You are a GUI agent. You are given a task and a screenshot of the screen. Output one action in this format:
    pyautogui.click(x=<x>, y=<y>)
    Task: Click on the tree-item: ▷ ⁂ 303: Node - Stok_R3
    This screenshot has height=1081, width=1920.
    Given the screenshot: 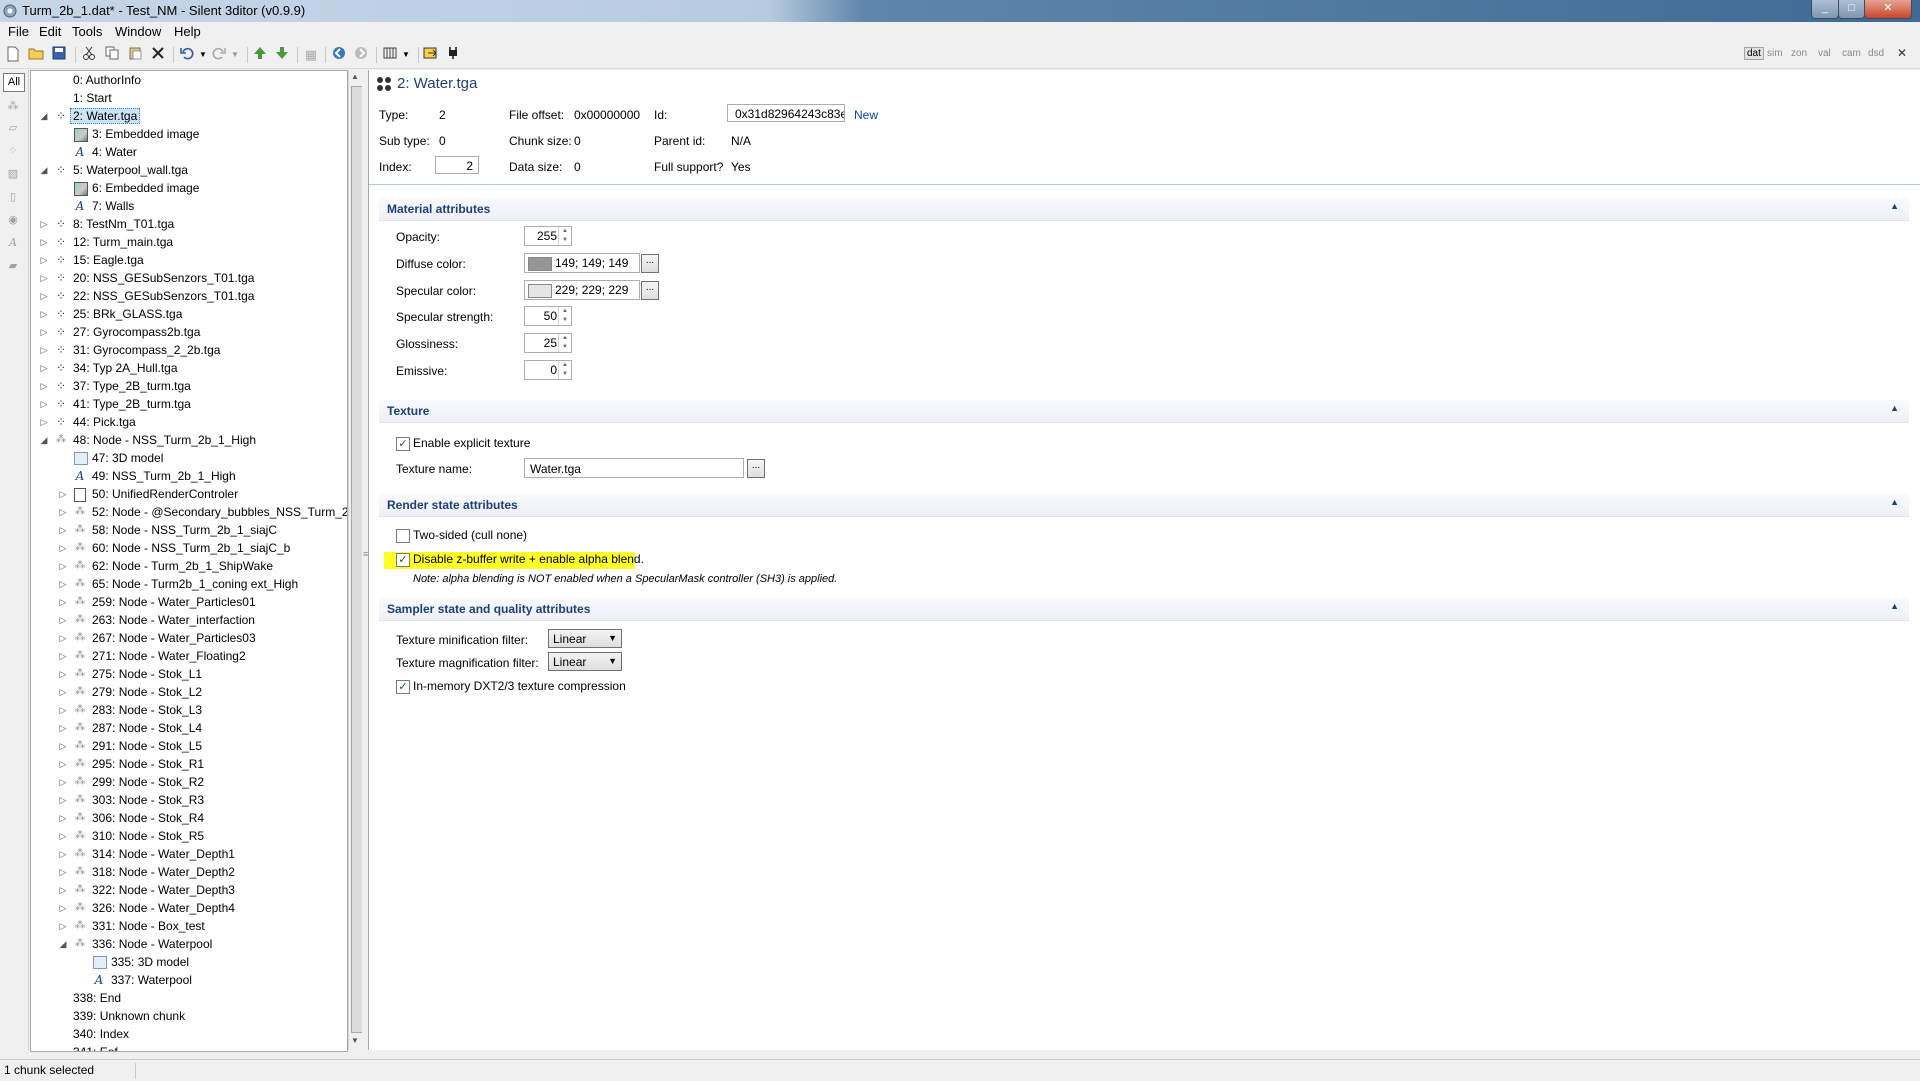 What is the action you would take?
    pyautogui.click(x=189, y=800)
    